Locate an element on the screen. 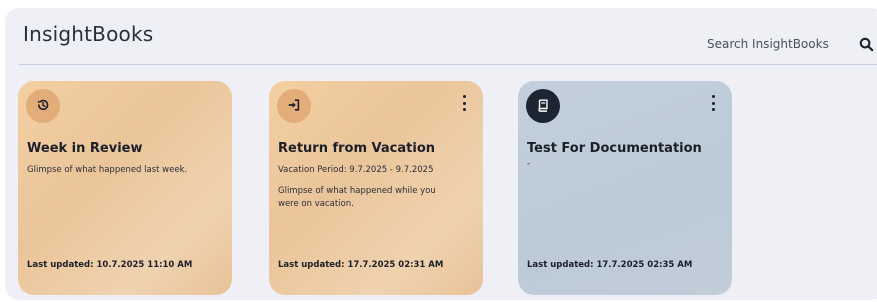  app-title: InsightBooks is located at coordinates (88, 34).